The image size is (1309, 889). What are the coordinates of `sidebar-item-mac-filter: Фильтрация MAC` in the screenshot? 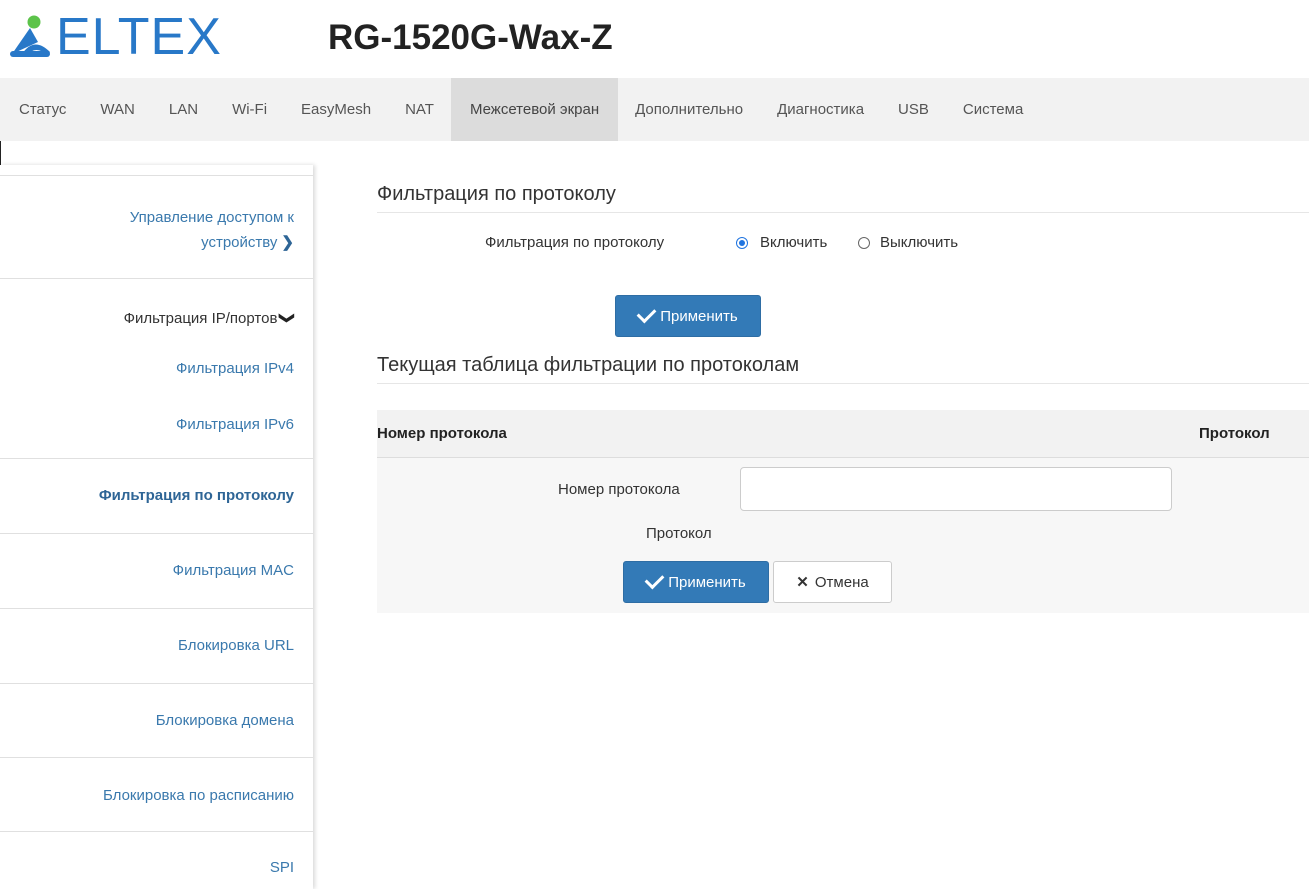 It's located at (156, 570).